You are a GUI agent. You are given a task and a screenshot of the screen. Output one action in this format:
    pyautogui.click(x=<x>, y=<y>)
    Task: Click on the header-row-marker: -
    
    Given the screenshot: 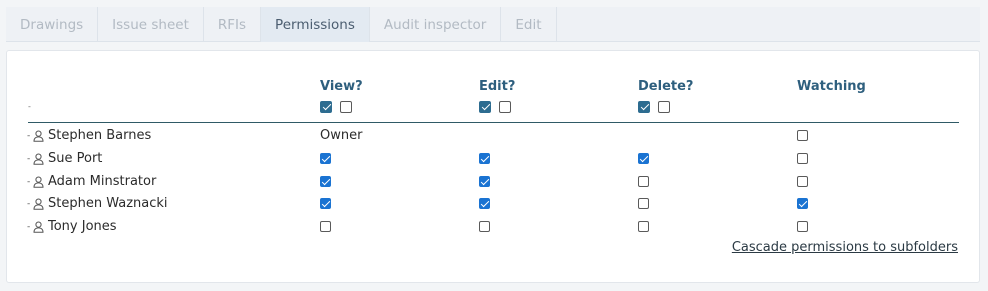 What is the action you would take?
    pyautogui.click(x=29, y=106)
    